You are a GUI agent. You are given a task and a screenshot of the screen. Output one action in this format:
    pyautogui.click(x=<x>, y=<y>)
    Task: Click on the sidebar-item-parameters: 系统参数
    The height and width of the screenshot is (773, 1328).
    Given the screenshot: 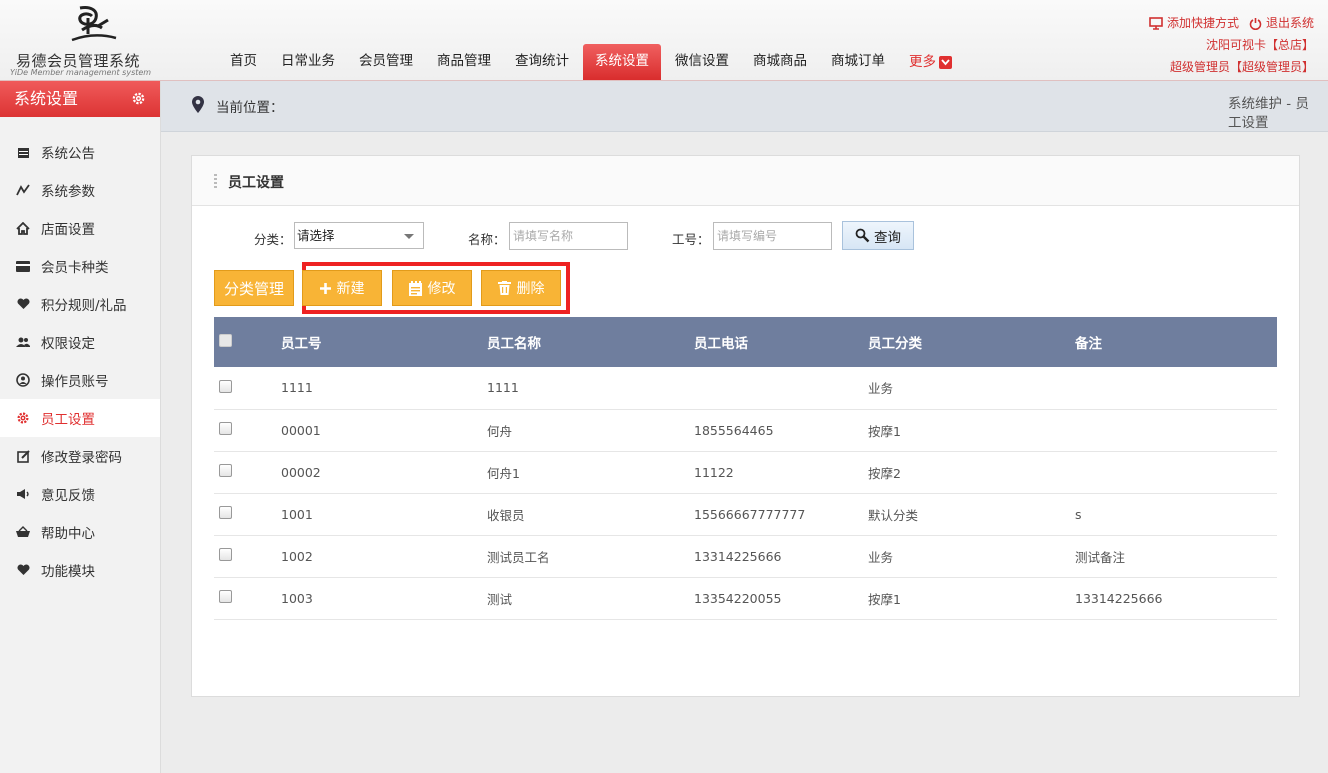 What is the action you would take?
    pyautogui.click(x=80, y=190)
    